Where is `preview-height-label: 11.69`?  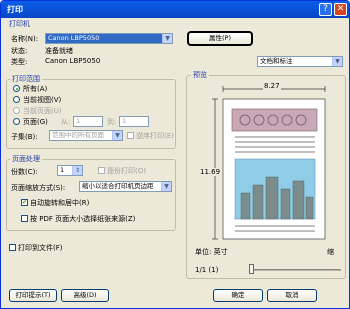 preview-height-label: 11.69 is located at coordinates (210, 172).